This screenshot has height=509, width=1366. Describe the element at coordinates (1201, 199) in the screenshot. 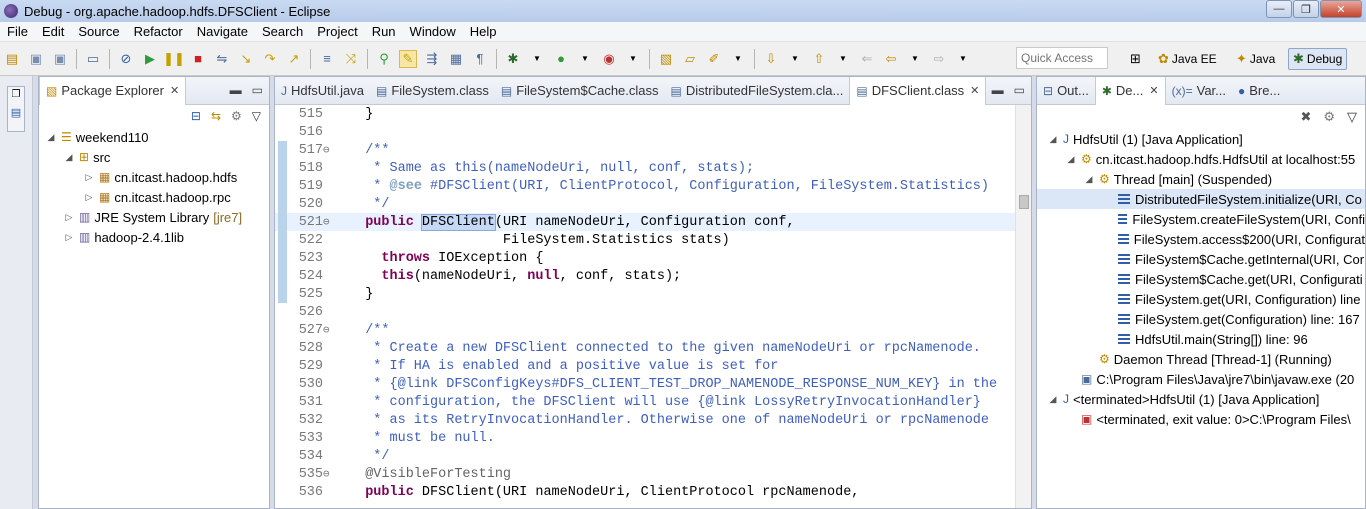

I see `stack-frame-item: DistributedFileSystem.initialize(URI, Co` at that location.